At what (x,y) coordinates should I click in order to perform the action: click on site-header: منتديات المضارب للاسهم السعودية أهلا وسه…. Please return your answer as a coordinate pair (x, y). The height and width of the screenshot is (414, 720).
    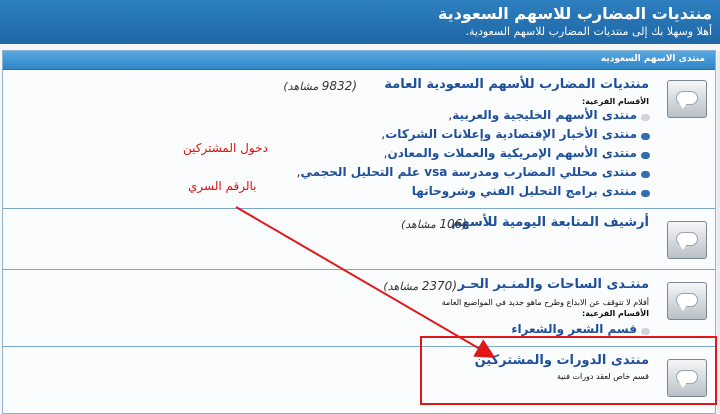
    Looking at the image, I should click on (360, 22).